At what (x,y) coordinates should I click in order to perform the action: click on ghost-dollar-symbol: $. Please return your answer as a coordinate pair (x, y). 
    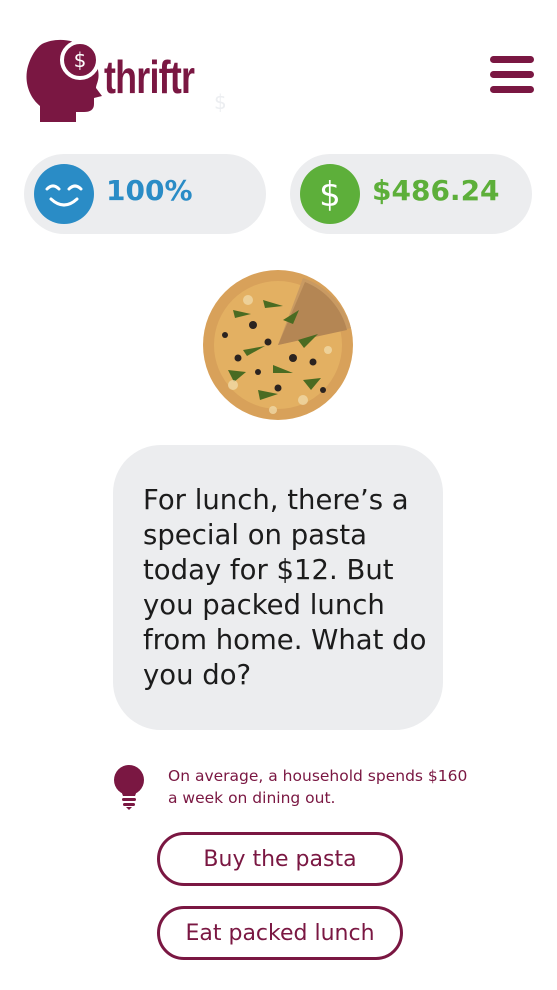
    Looking at the image, I should click on (220, 102).